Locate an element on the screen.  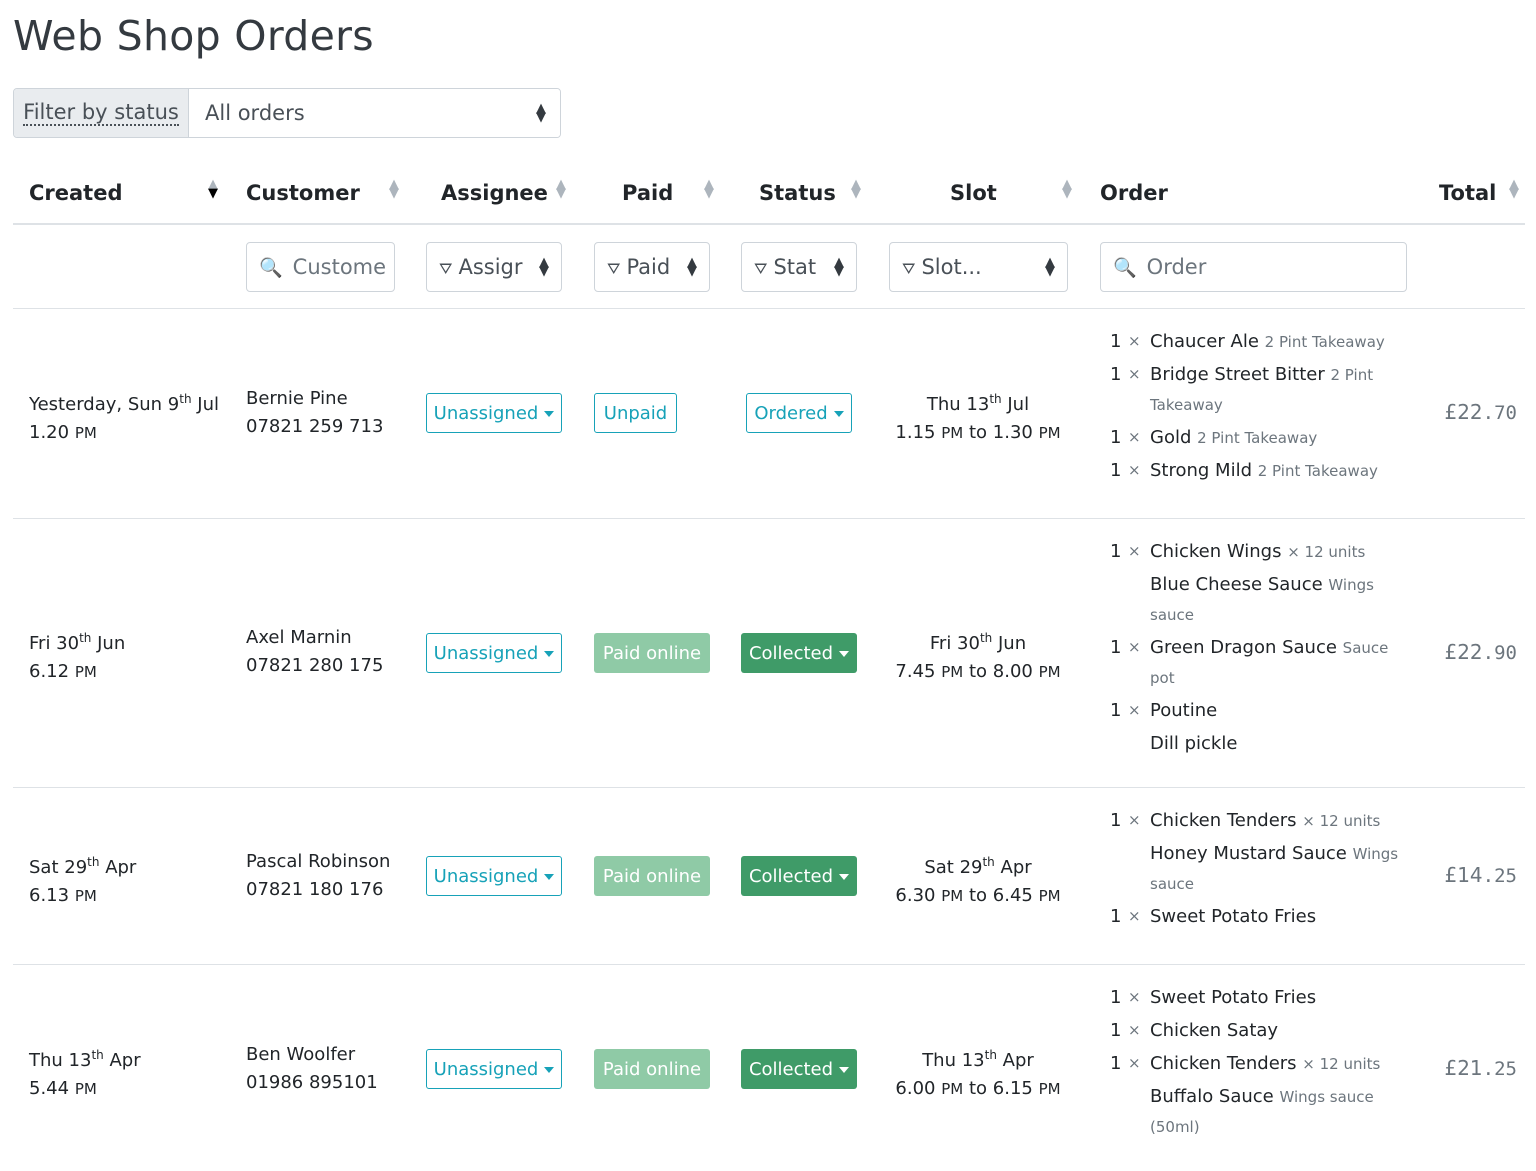
column-header-slot: Slot is located at coordinates (973, 193).